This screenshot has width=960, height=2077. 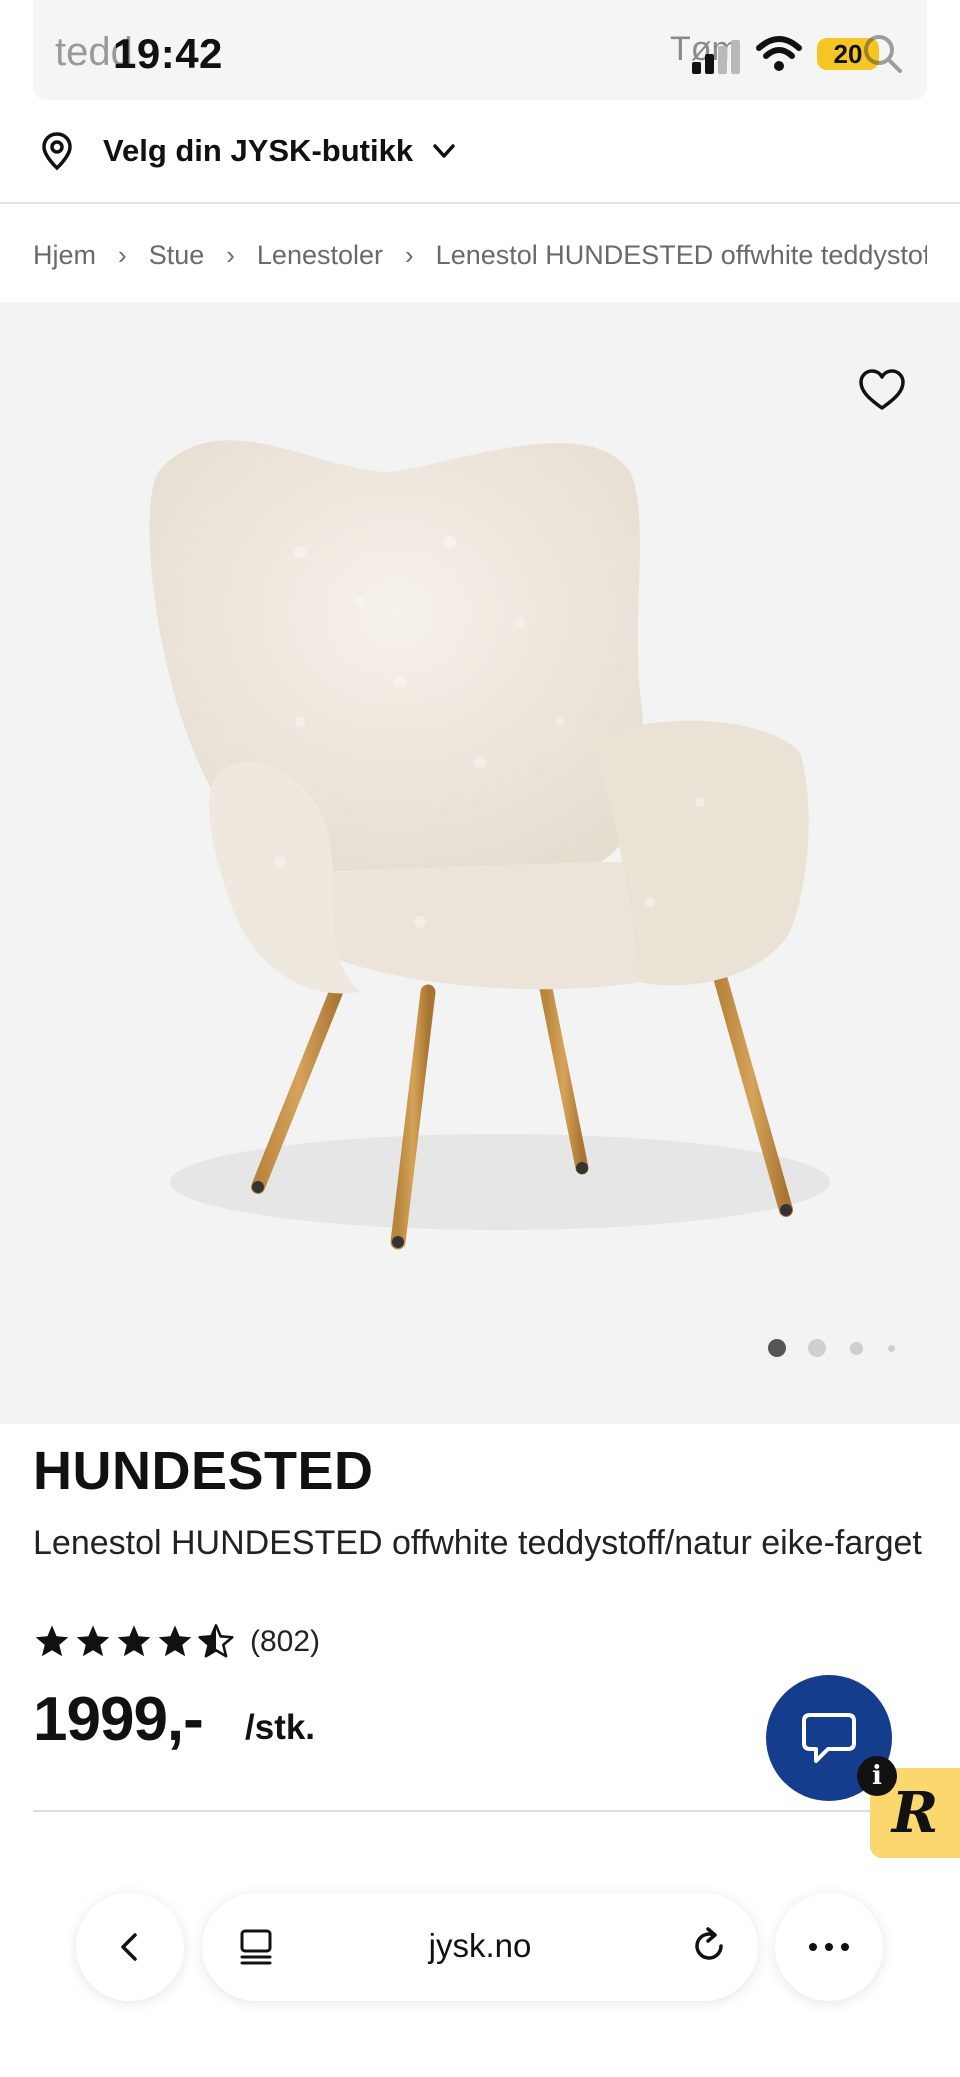 I want to click on more-button, so click(x=829, y=1947).